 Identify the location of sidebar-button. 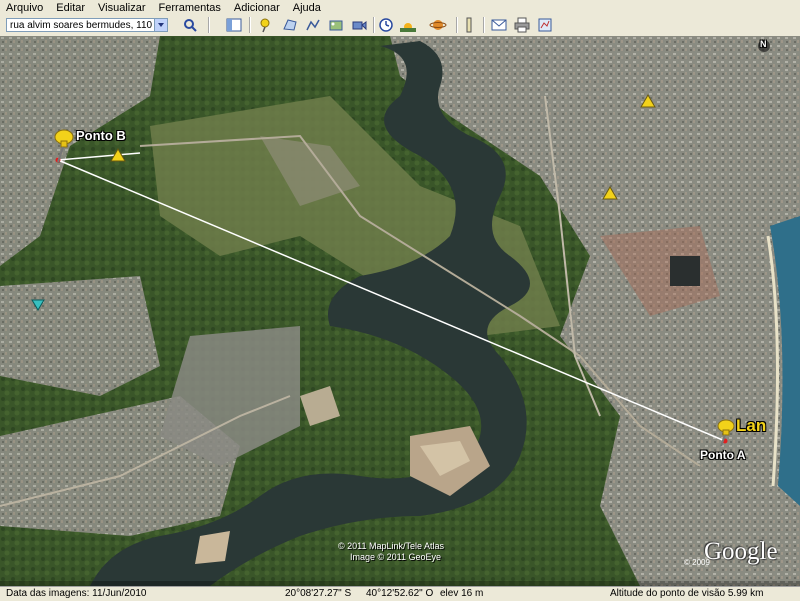
(234, 25).